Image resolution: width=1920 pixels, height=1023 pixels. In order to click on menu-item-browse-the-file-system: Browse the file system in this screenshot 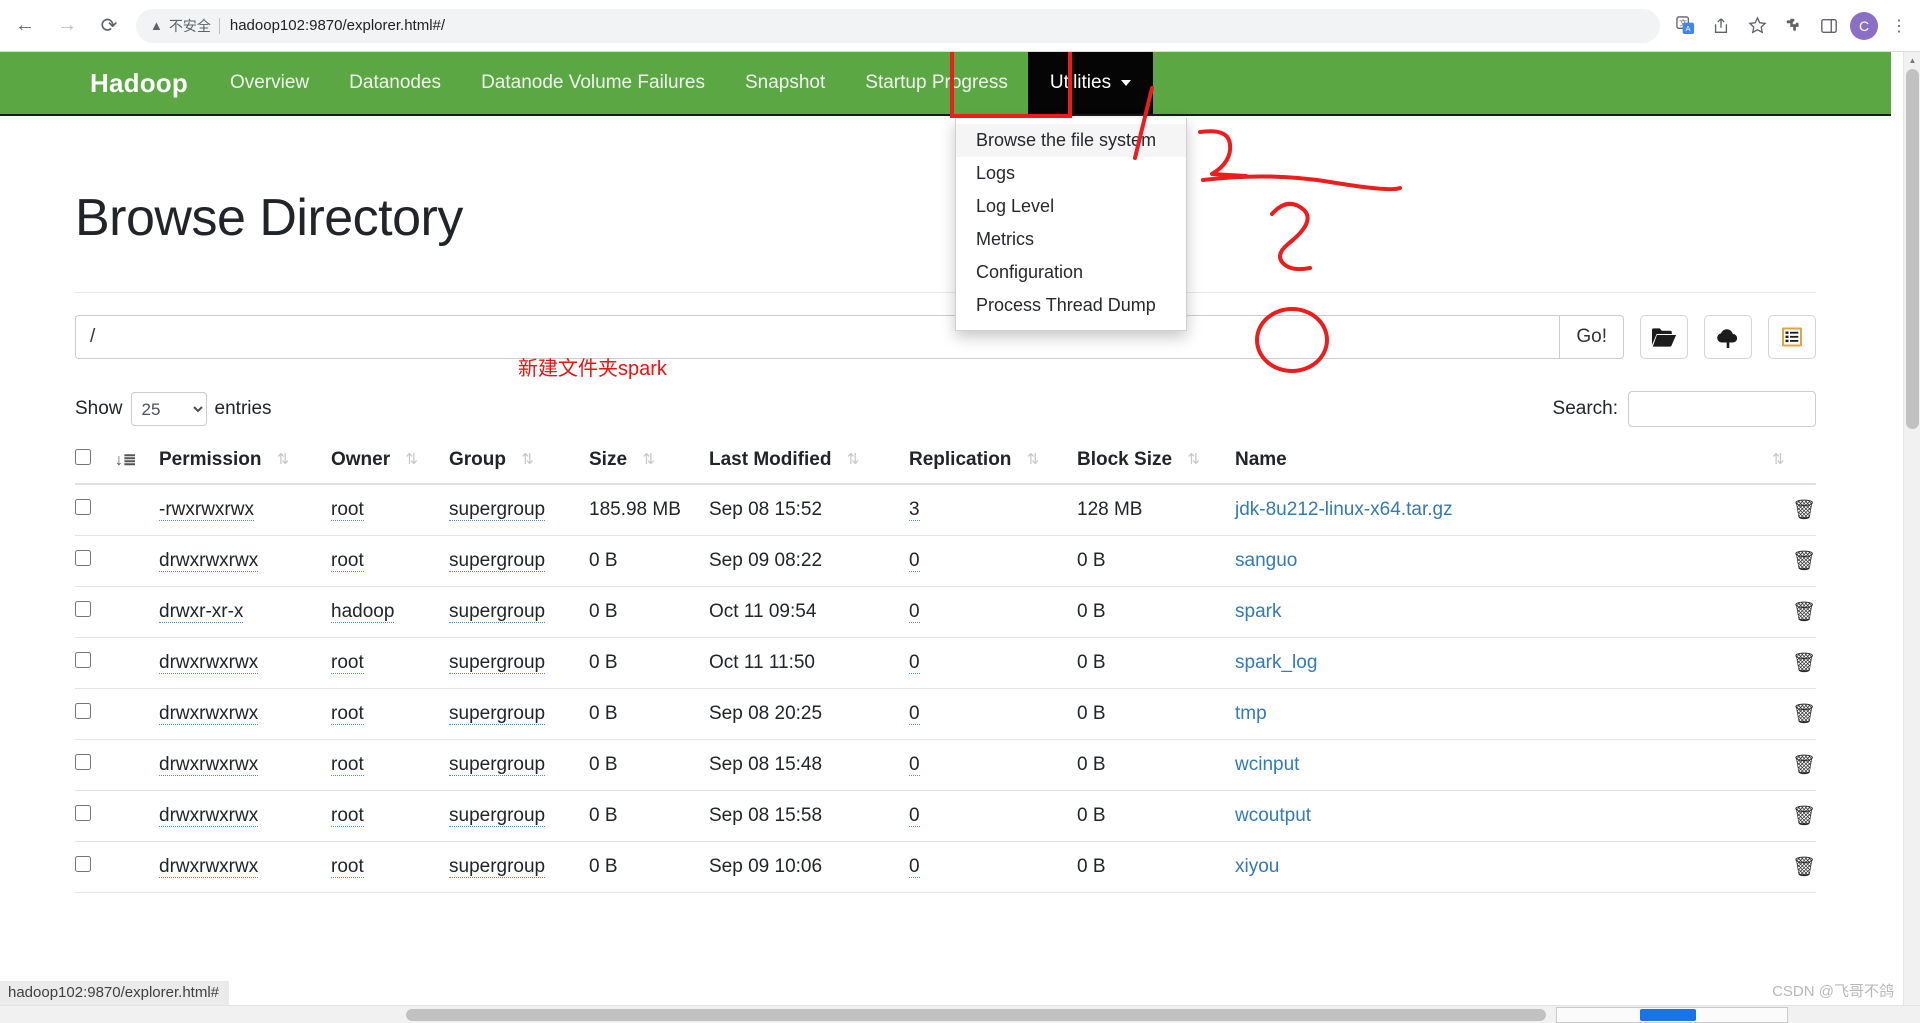, I will do `click(1071, 140)`.